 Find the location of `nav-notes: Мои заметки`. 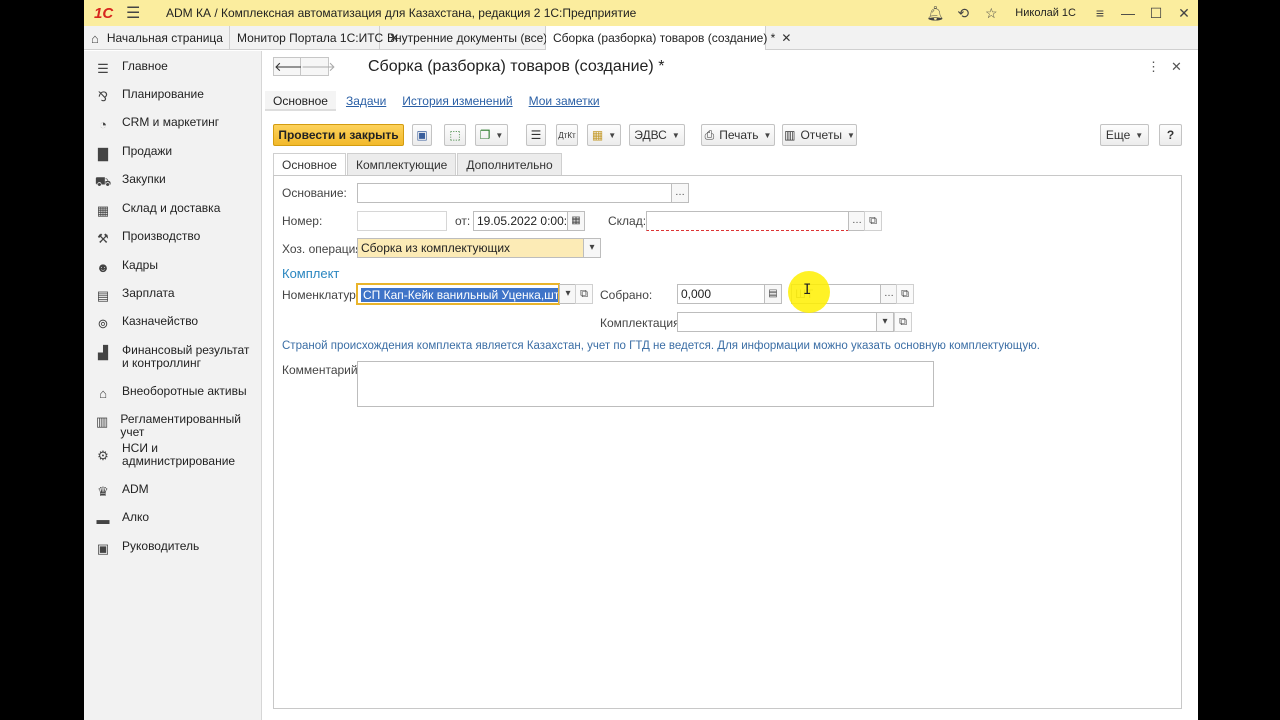

nav-notes: Мои заметки is located at coordinates (564, 101).